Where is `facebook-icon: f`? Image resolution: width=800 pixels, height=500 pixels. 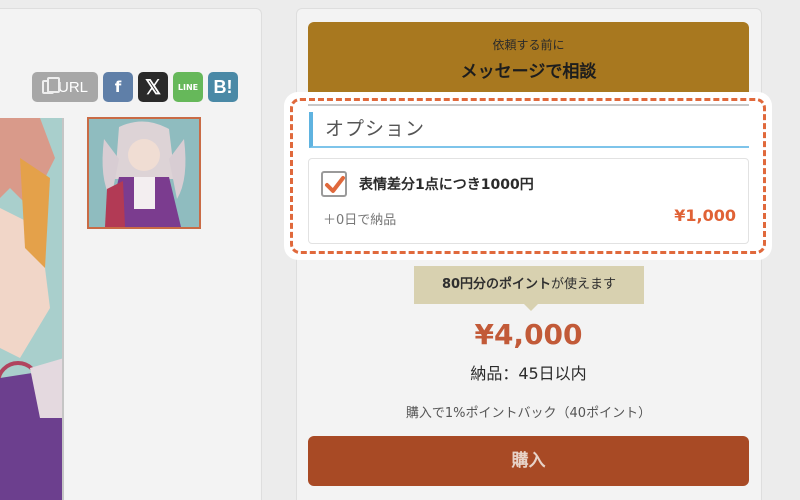
facebook-icon: f is located at coordinates (118, 87).